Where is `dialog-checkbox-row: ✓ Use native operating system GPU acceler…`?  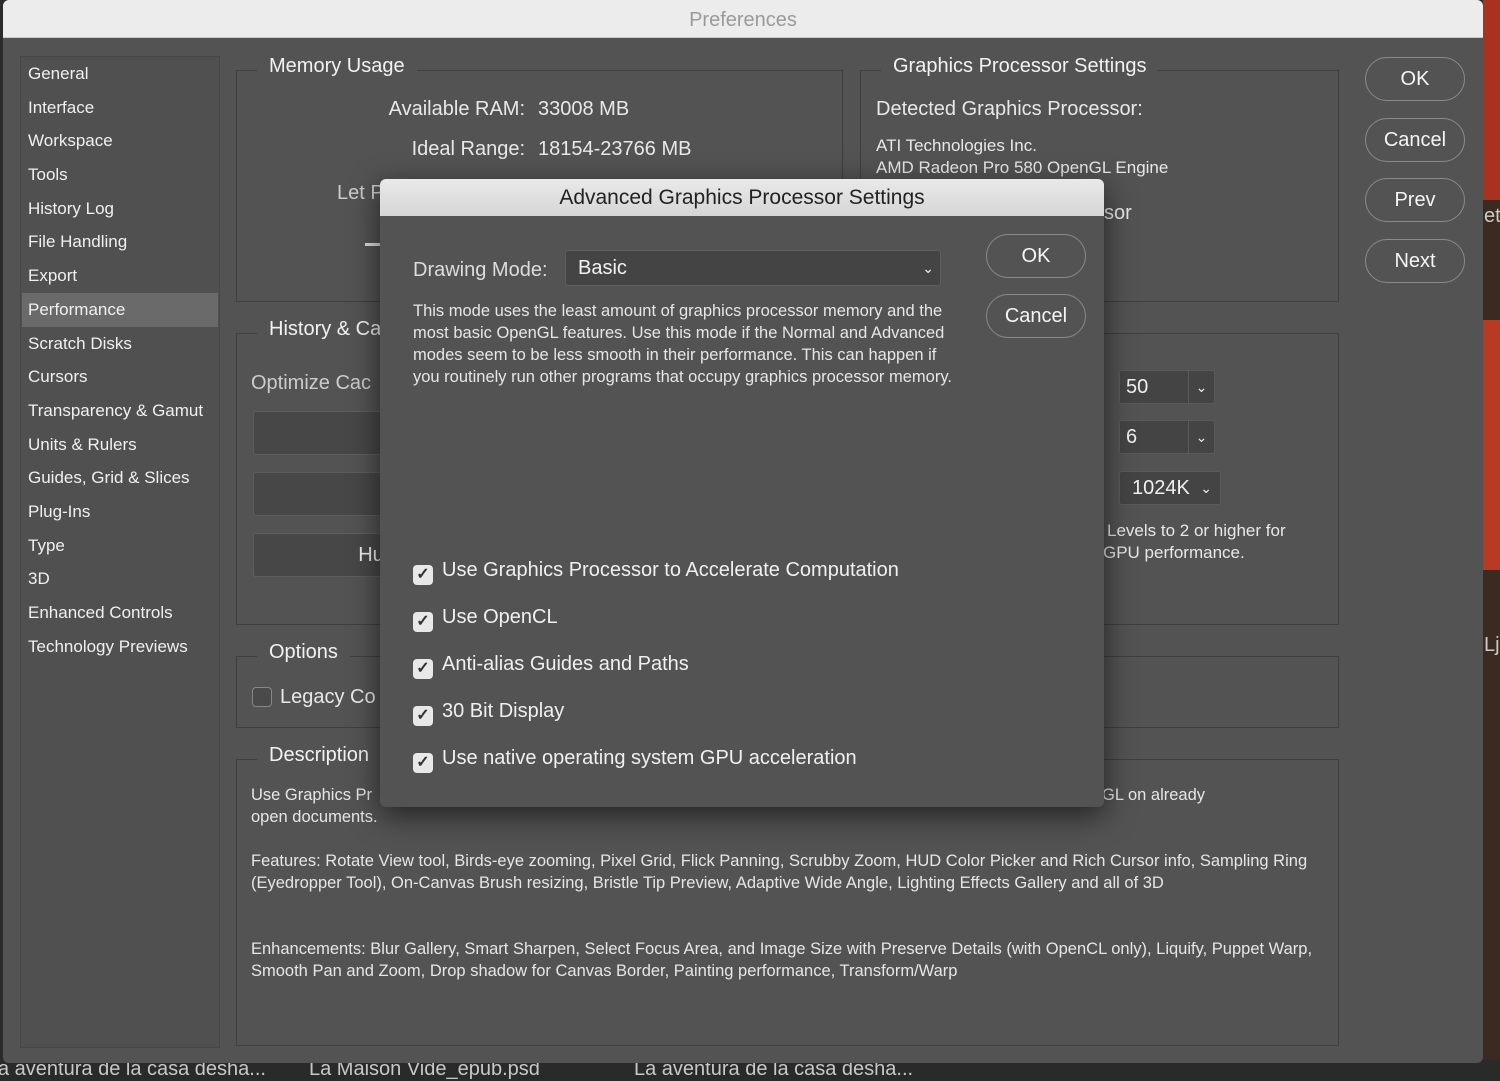
dialog-checkbox-row: ✓ Use native operating system GPU acceler… is located at coordinates (635, 760).